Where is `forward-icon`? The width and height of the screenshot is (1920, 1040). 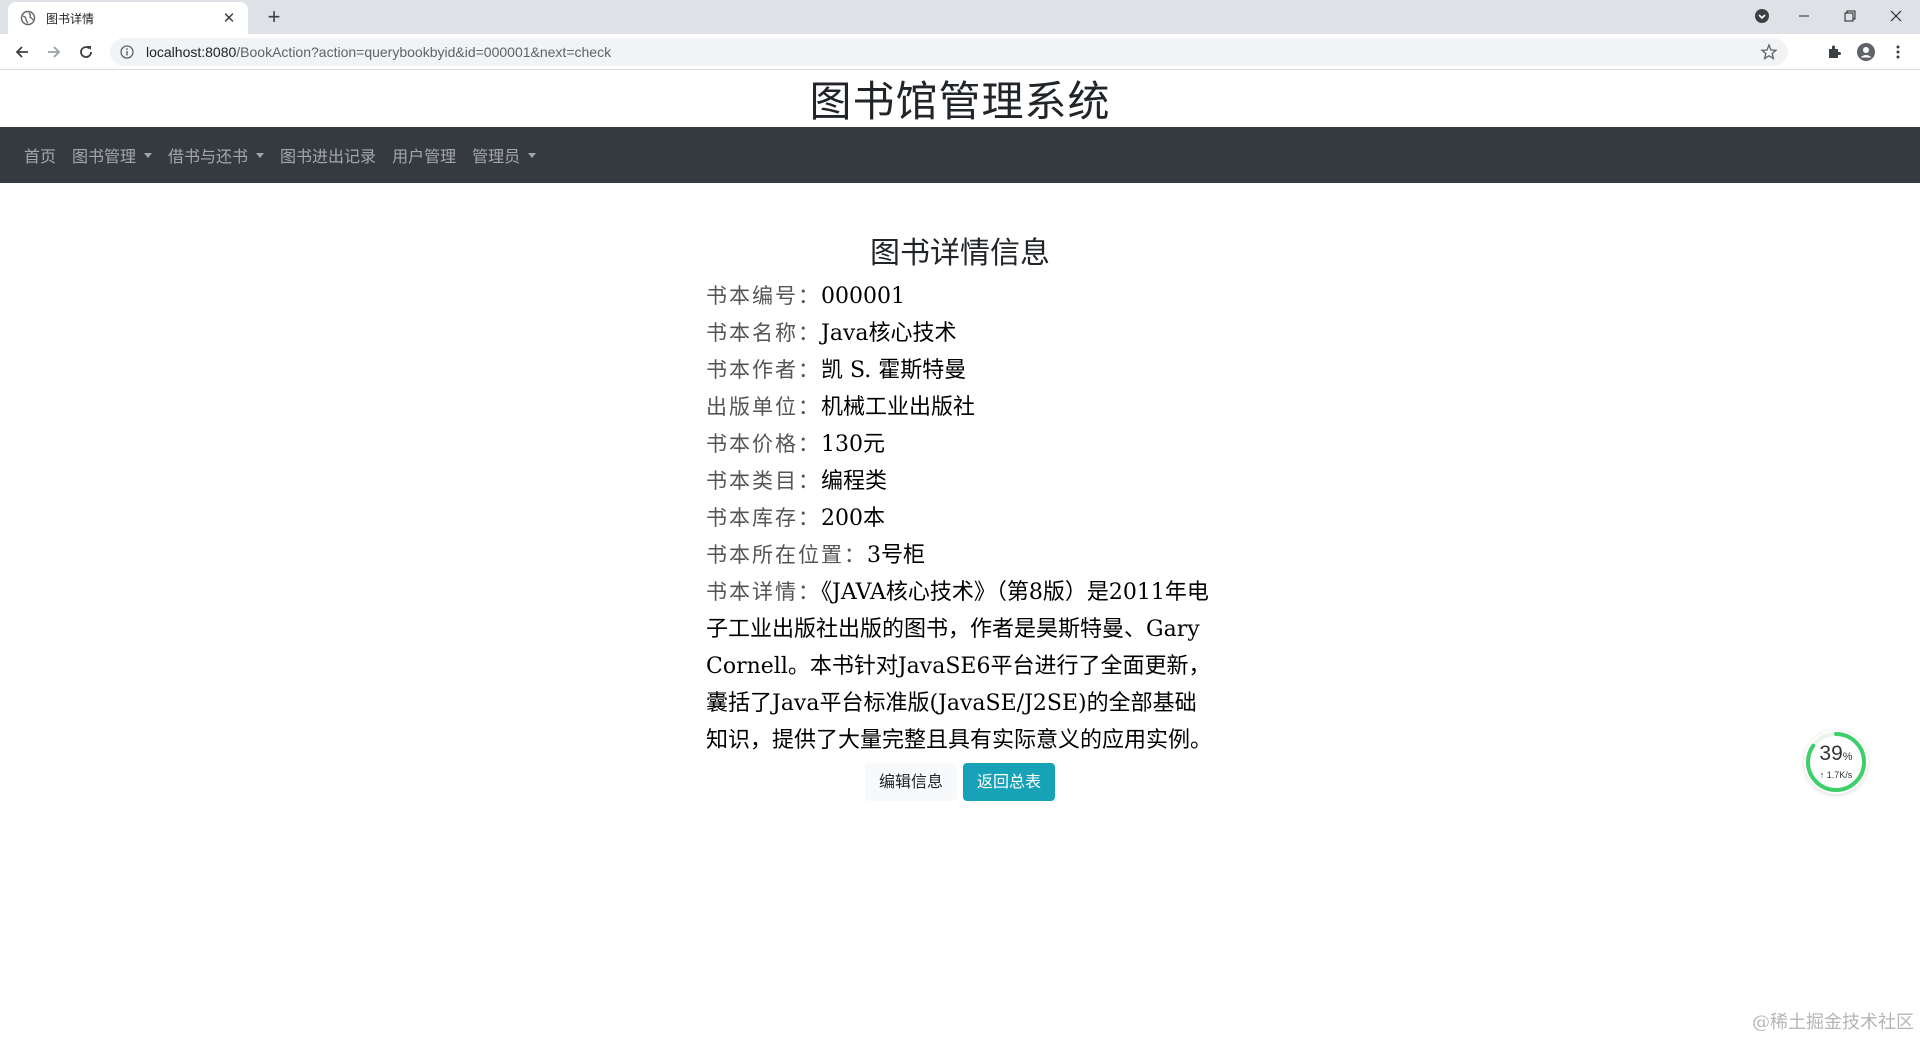 forward-icon is located at coordinates (54, 52).